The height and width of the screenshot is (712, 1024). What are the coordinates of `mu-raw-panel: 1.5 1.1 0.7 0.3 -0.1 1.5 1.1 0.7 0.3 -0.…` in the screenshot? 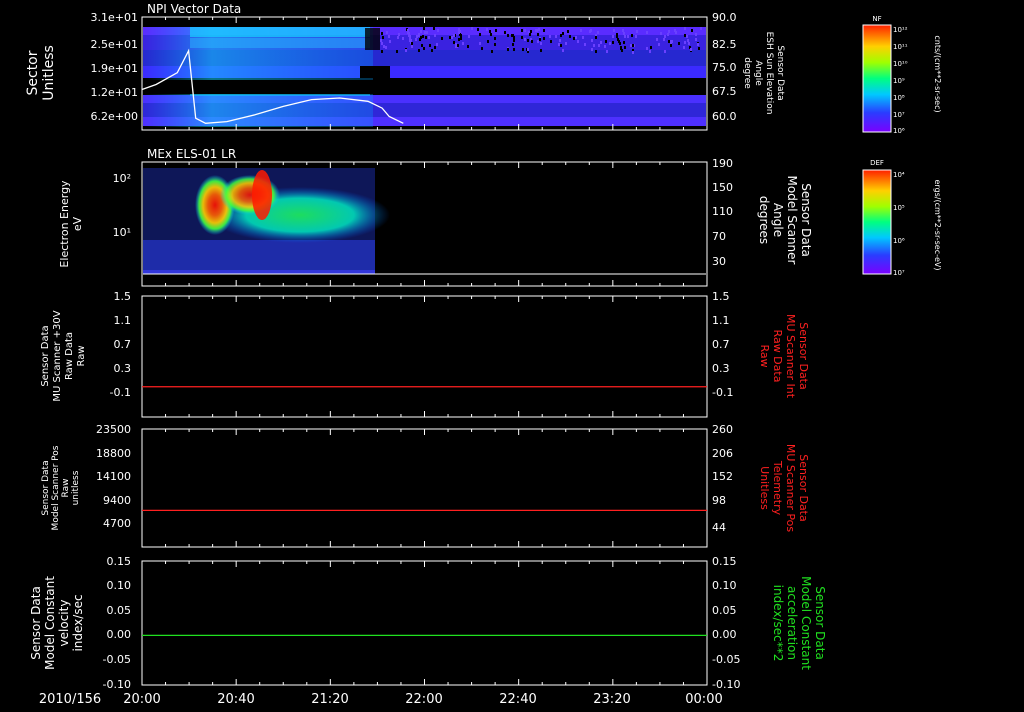 It's located at (425, 354).